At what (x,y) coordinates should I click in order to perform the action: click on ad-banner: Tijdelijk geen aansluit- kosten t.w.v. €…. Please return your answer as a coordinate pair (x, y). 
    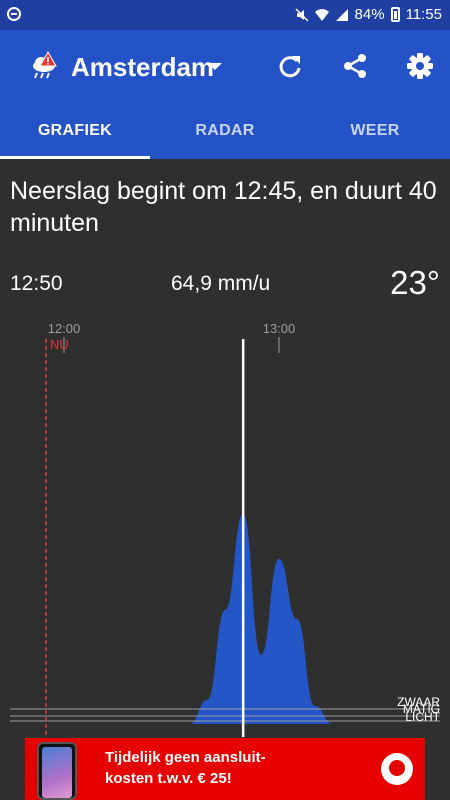
    Looking at the image, I should click on (225, 768).